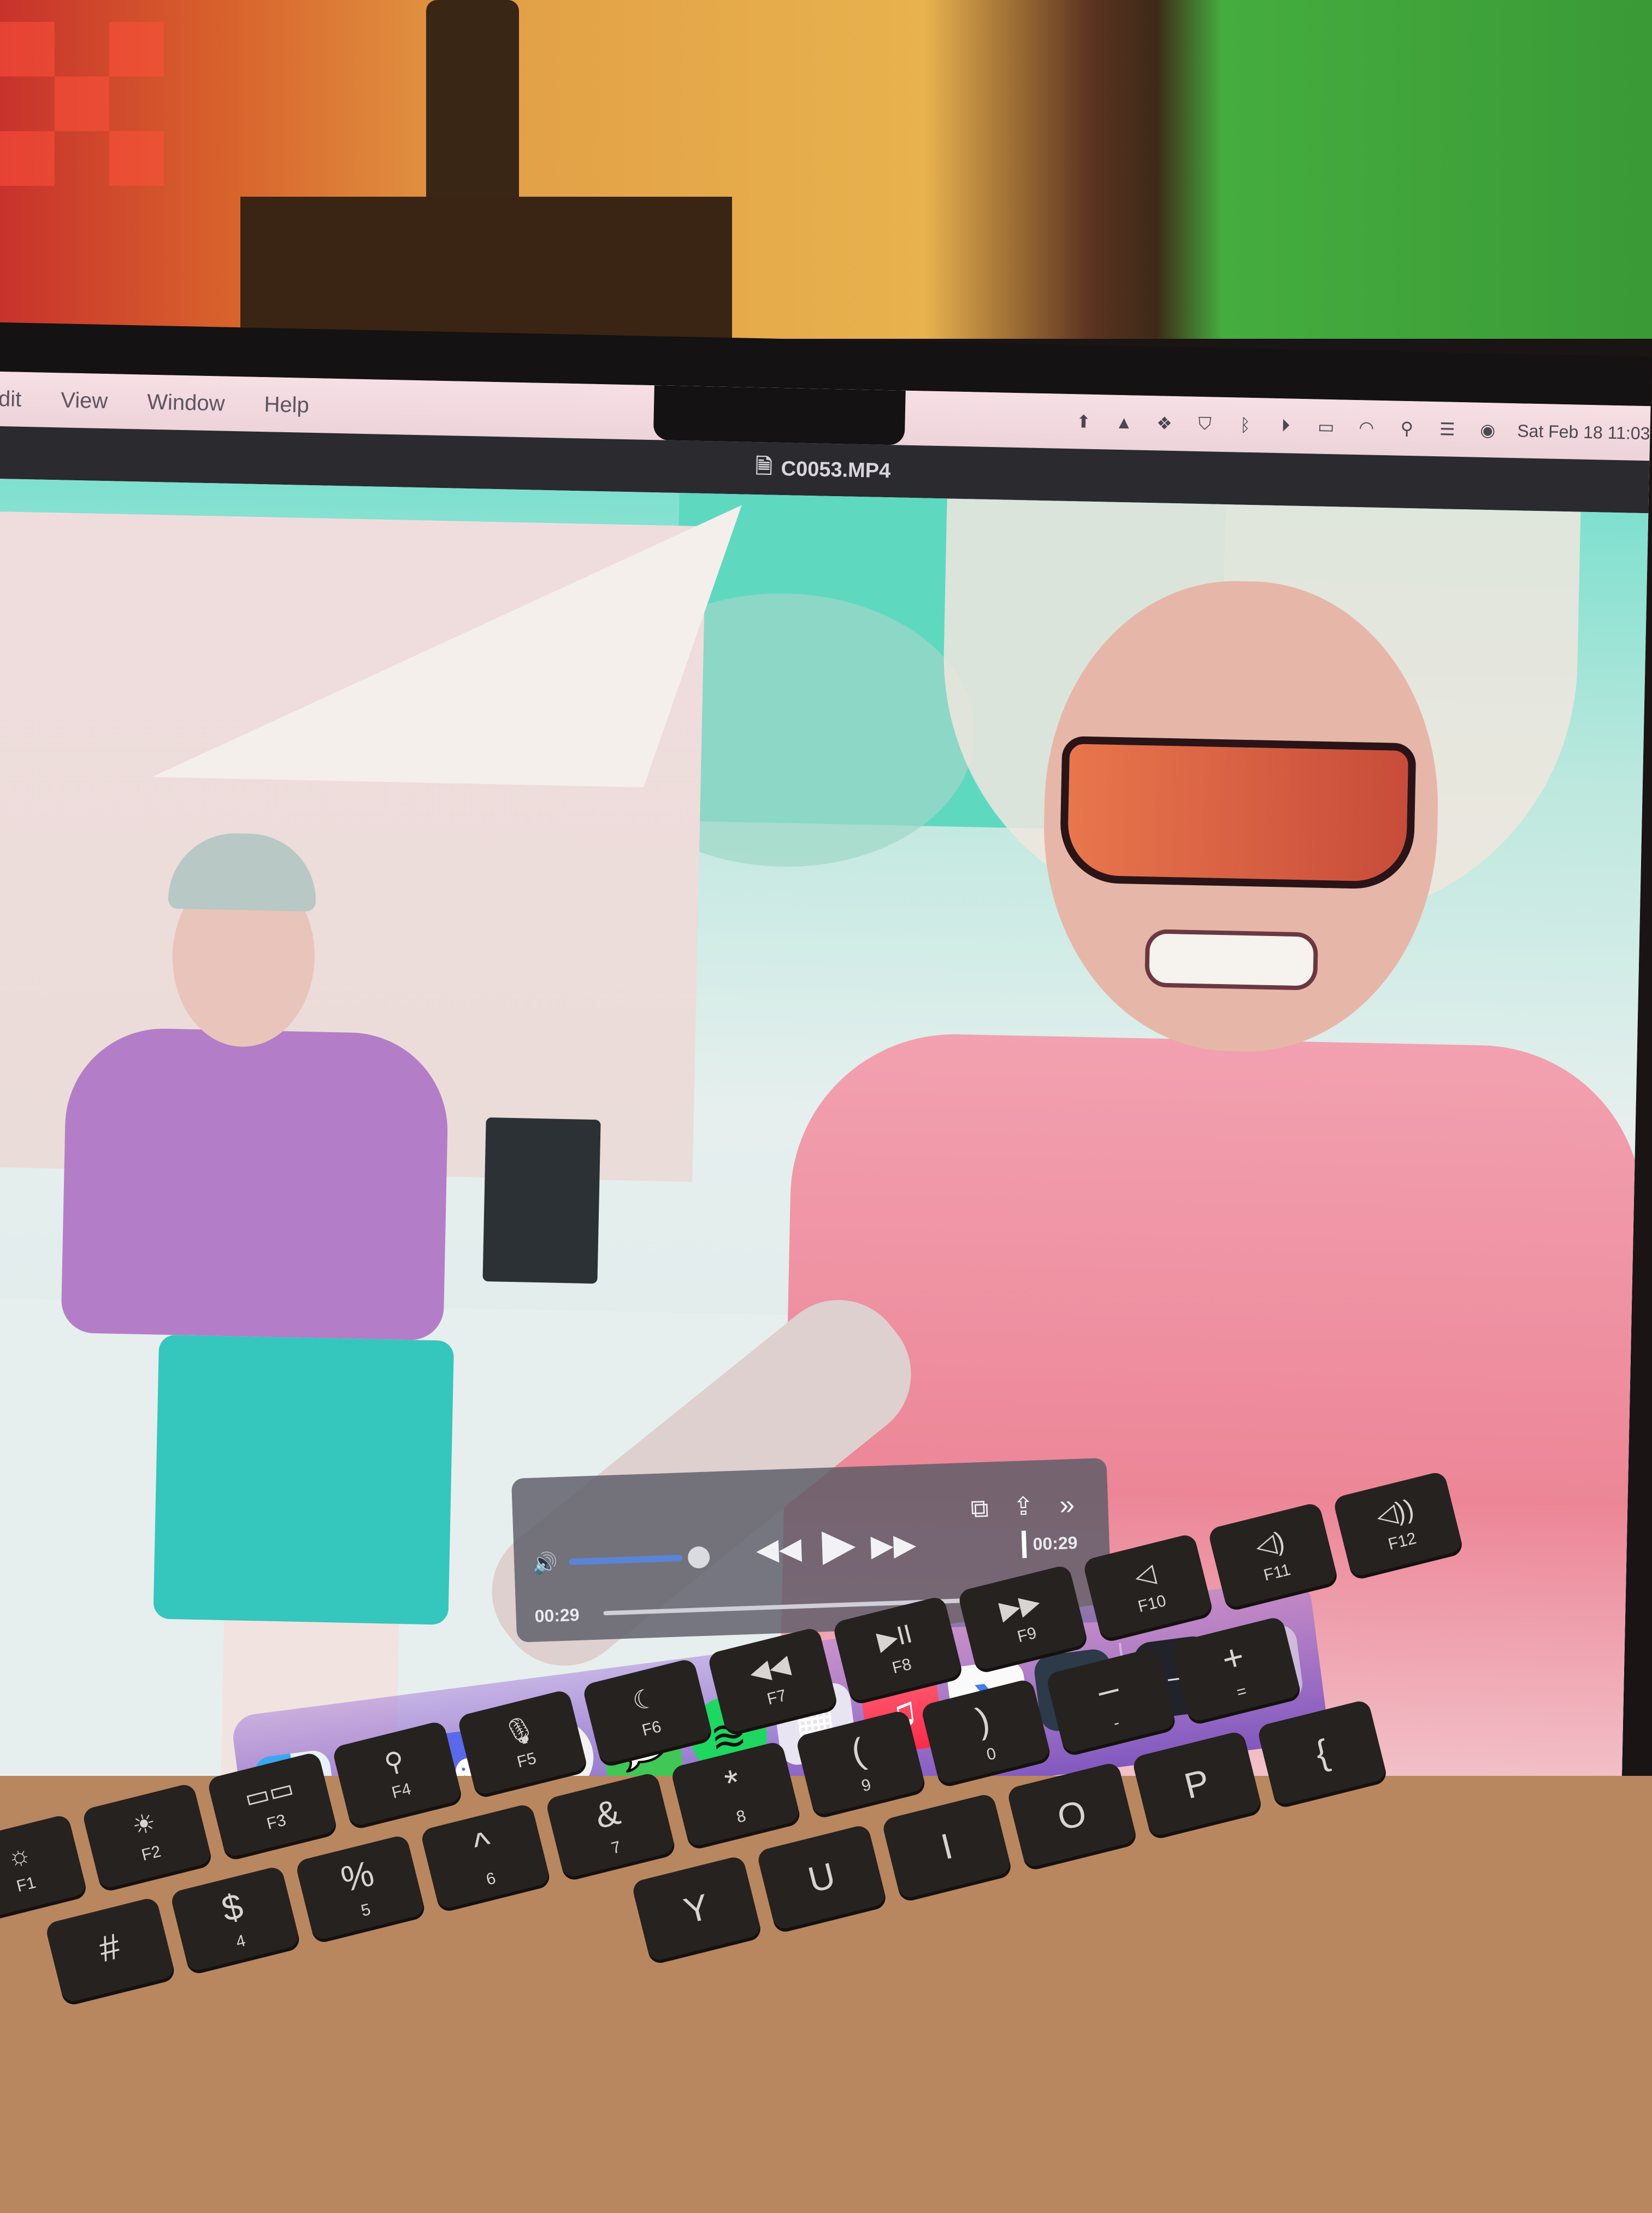  I want to click on key-u: U, so click(821, 1877).